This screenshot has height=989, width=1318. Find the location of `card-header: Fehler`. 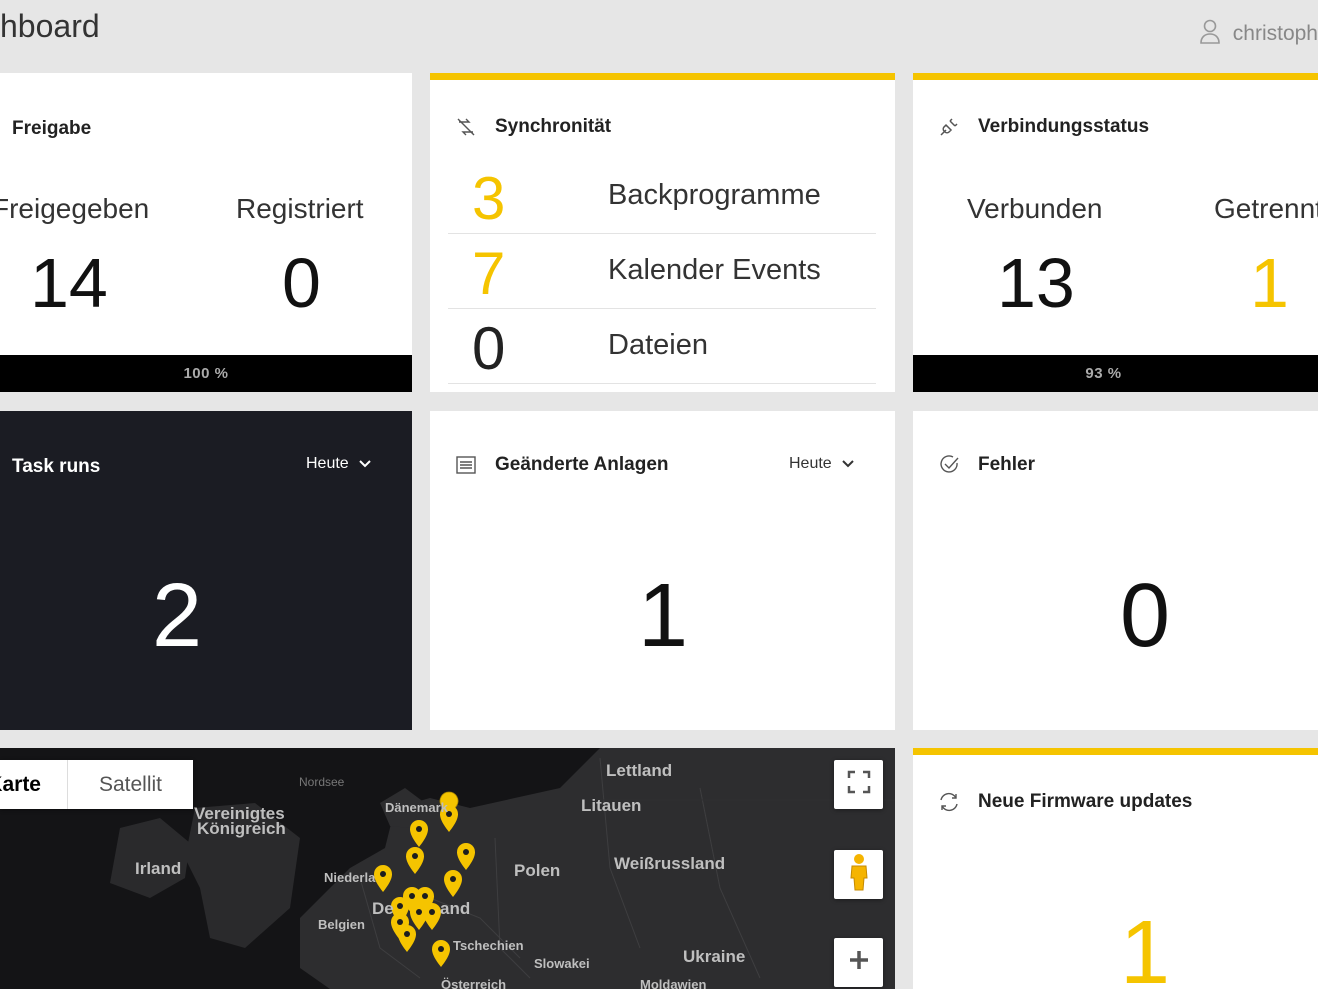

card-header: Fehler is located at coordinates (986, 465).